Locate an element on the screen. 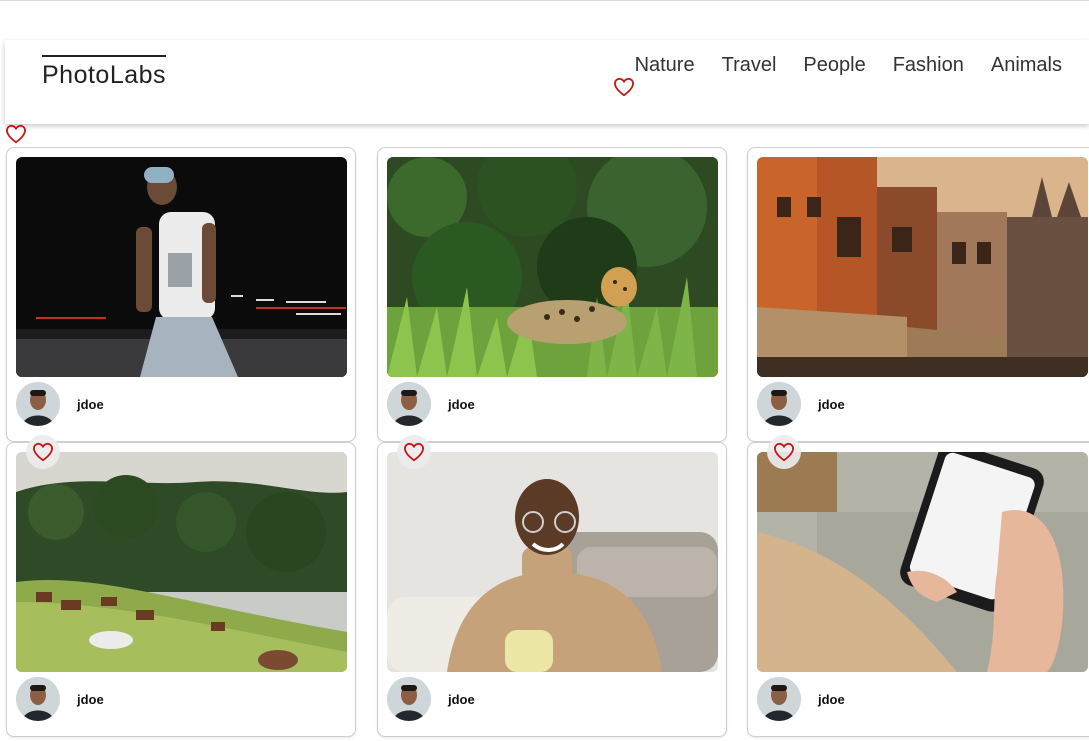 This screenshot has height=741, width=1089. topic-people: People is located at coordinates (834, 65).